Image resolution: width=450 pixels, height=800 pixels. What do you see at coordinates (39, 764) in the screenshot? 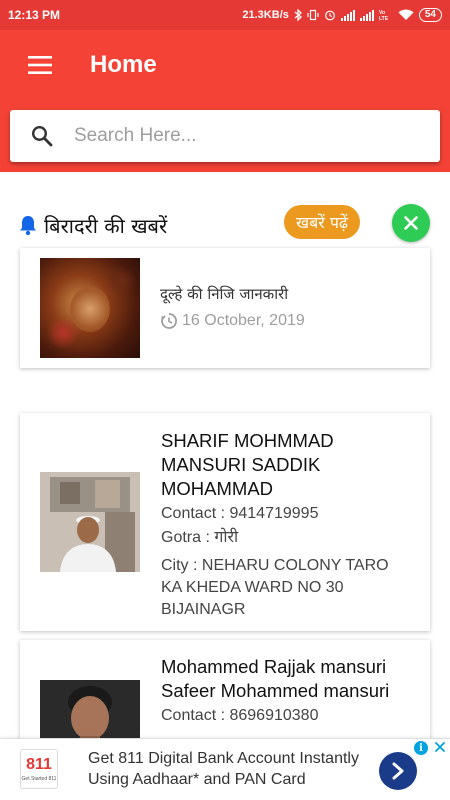
I see `ad-logo-text: 811` at bounding box center [39, 764].